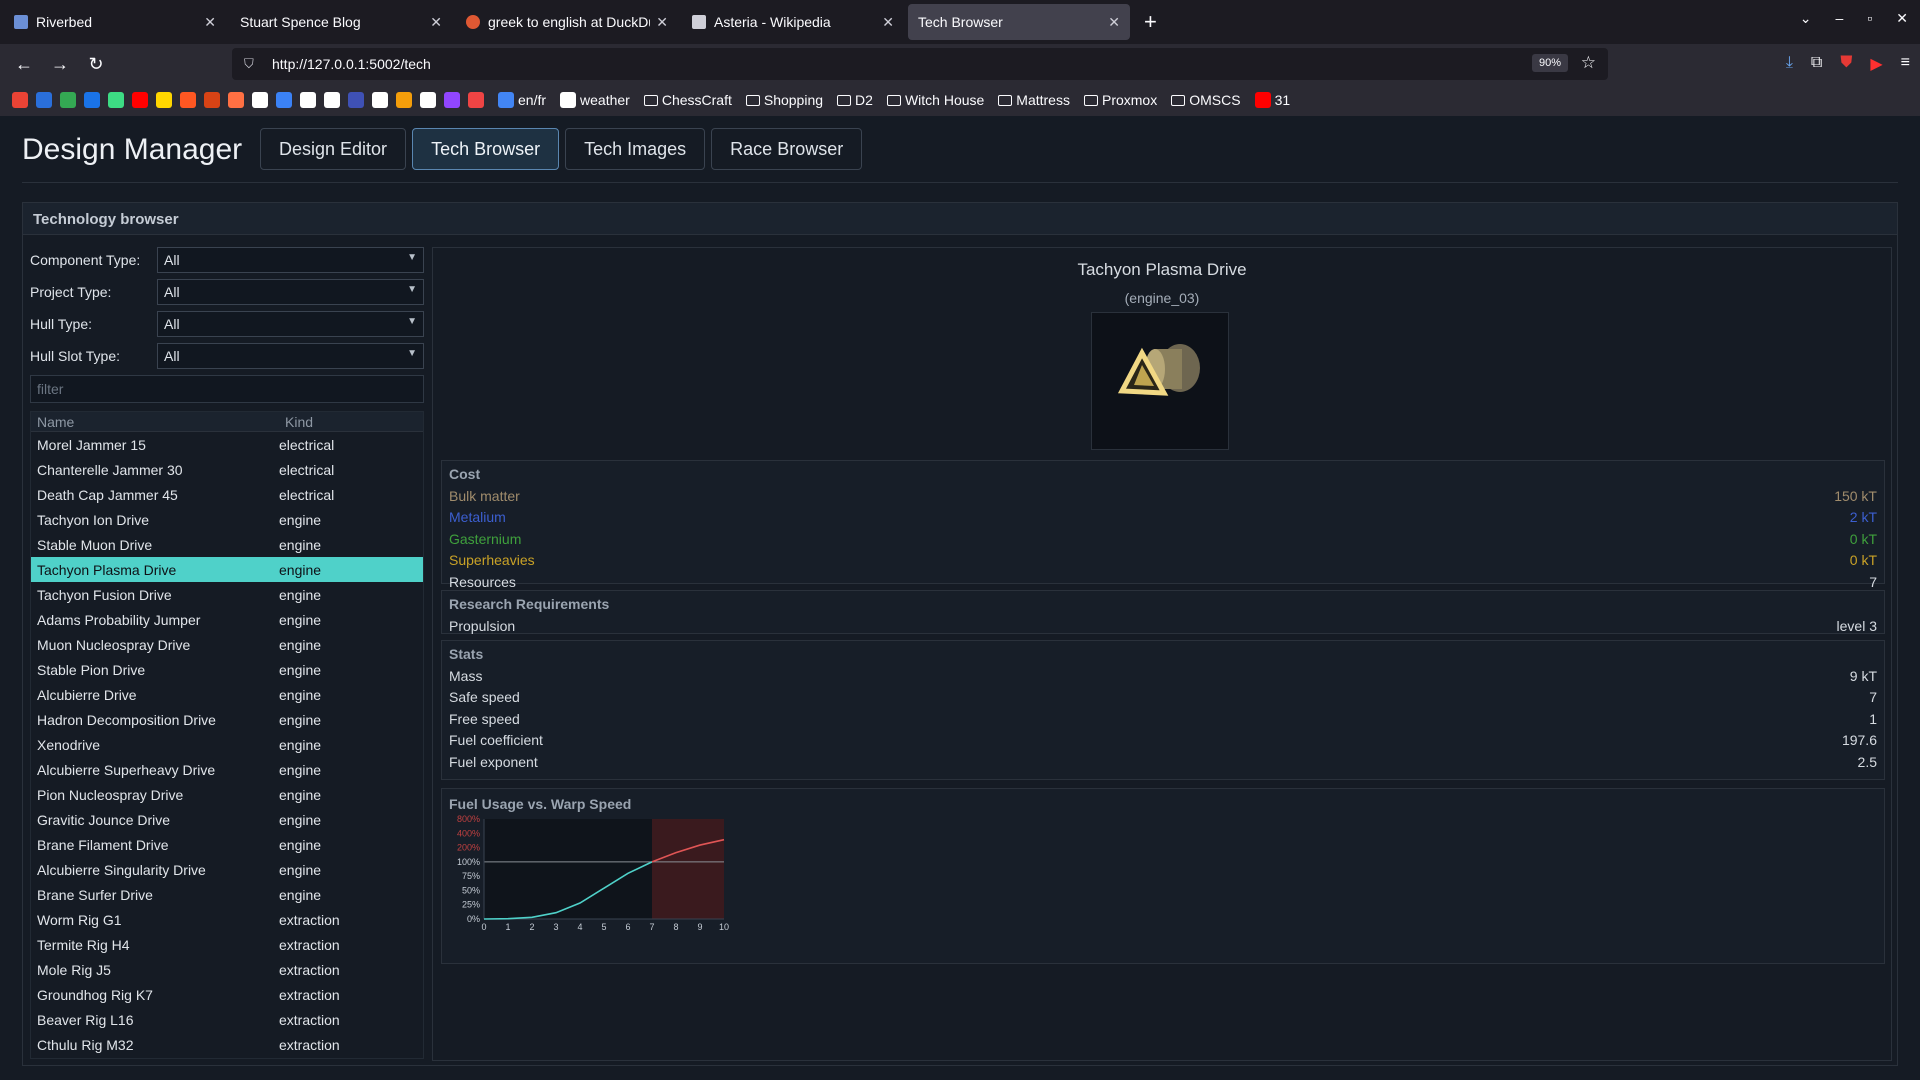 Image resolution: width=1920 pixels, height=1080 pixels. I want to click on bookmark-item: en/fr, so click(522, 100).